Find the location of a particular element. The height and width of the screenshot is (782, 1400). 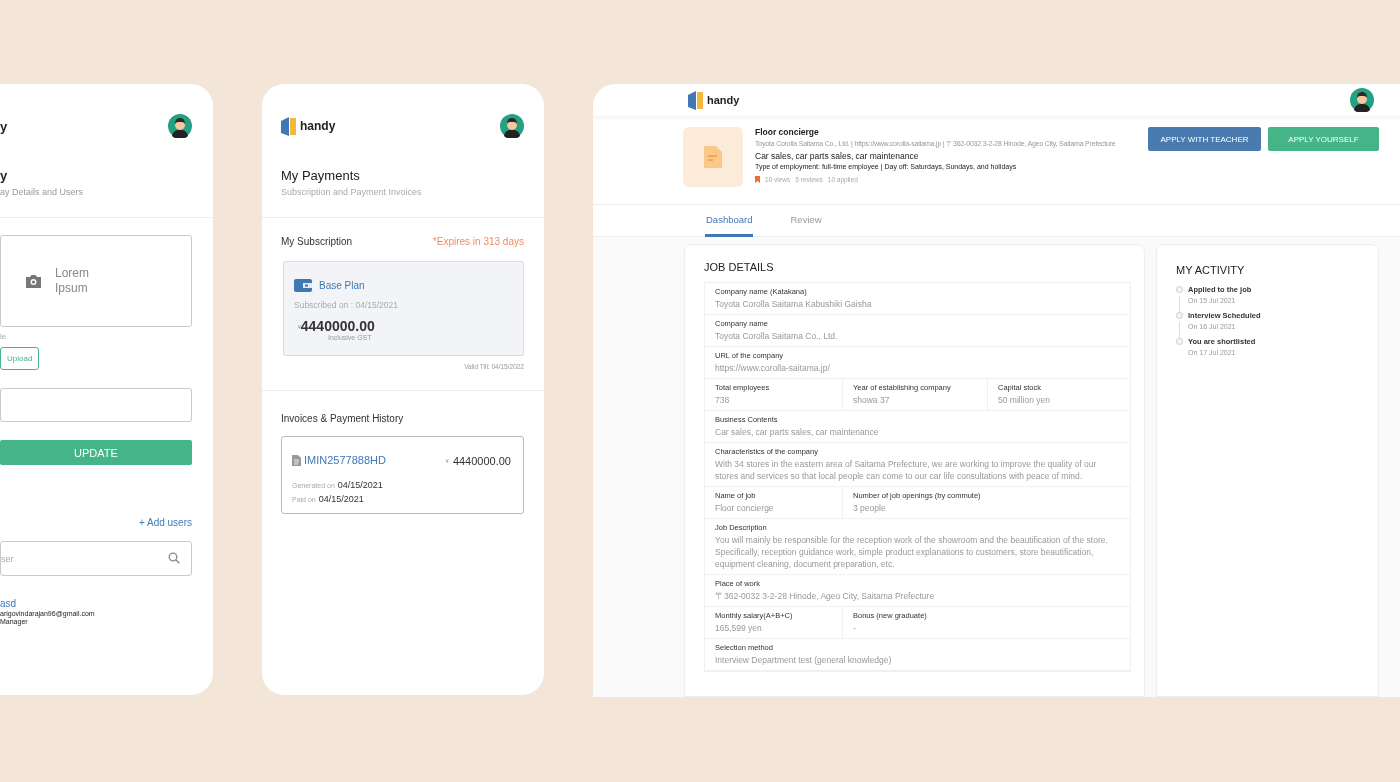

search-field: ser is located at coordinates (96, 558).